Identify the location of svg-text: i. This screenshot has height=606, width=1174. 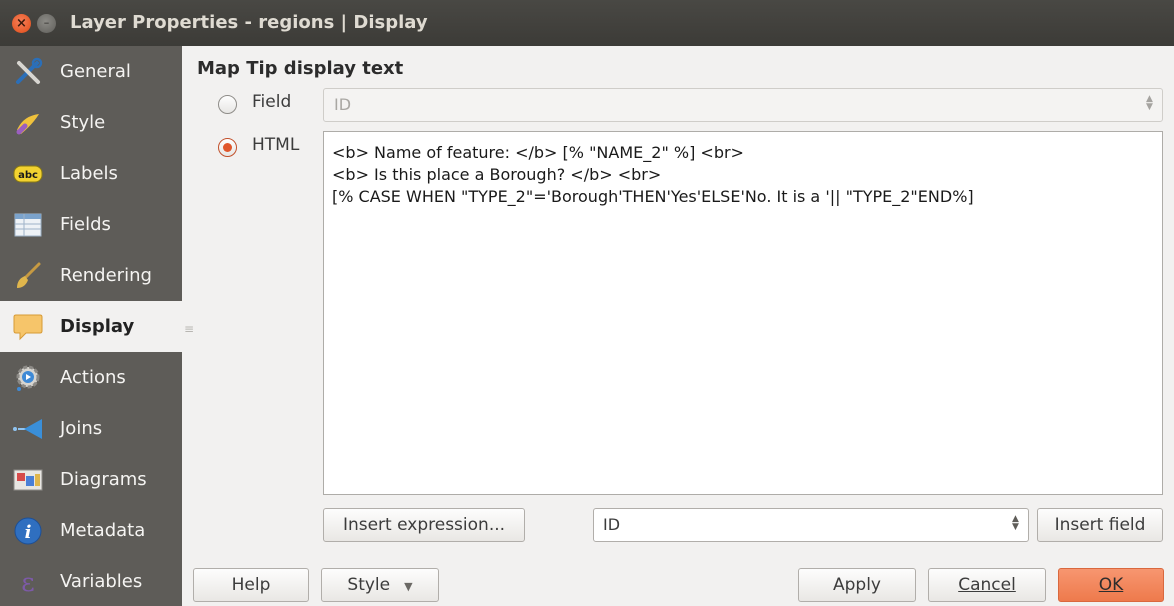
(28, 532).